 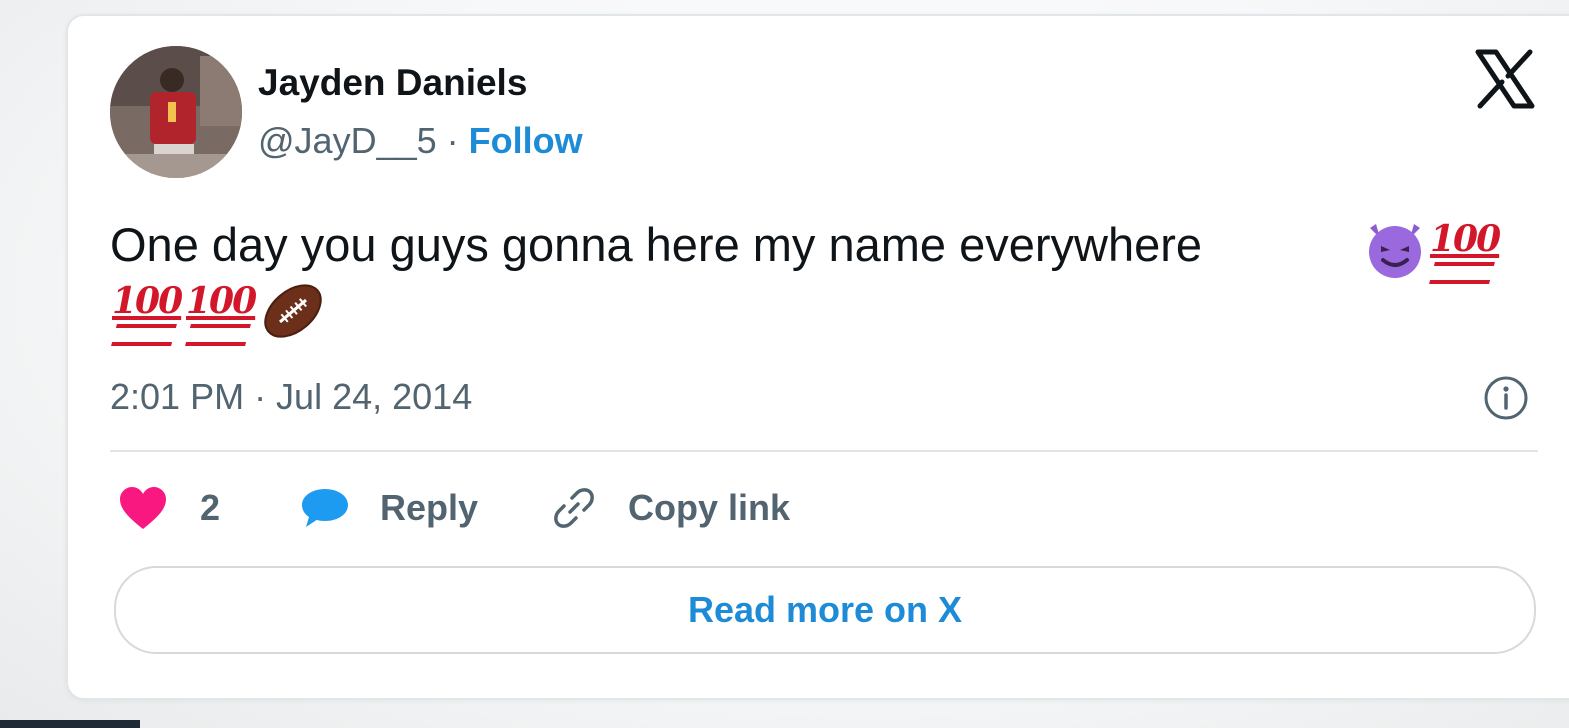 What do you see at coordinates (291, 397) in the screenshot?
I see `tweet-timestamp: 2:01 PM · Jul 24, 2014` at bounding box center [291, 397].